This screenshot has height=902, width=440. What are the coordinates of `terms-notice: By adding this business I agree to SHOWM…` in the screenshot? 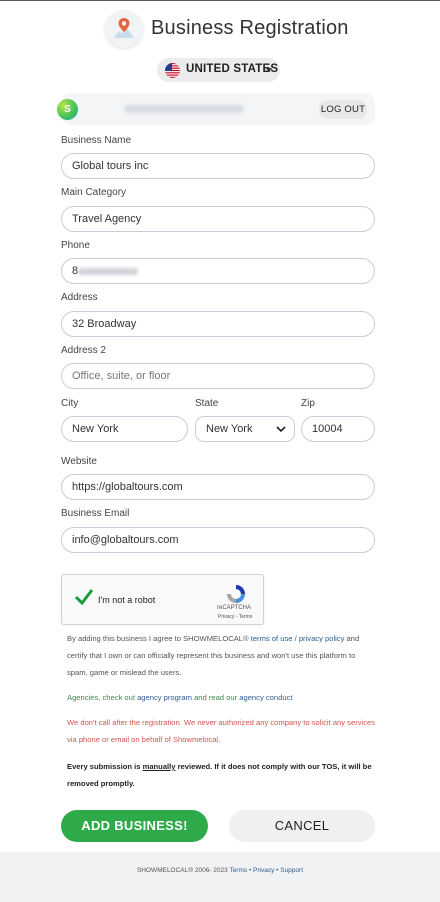 It's located at (222, 655).